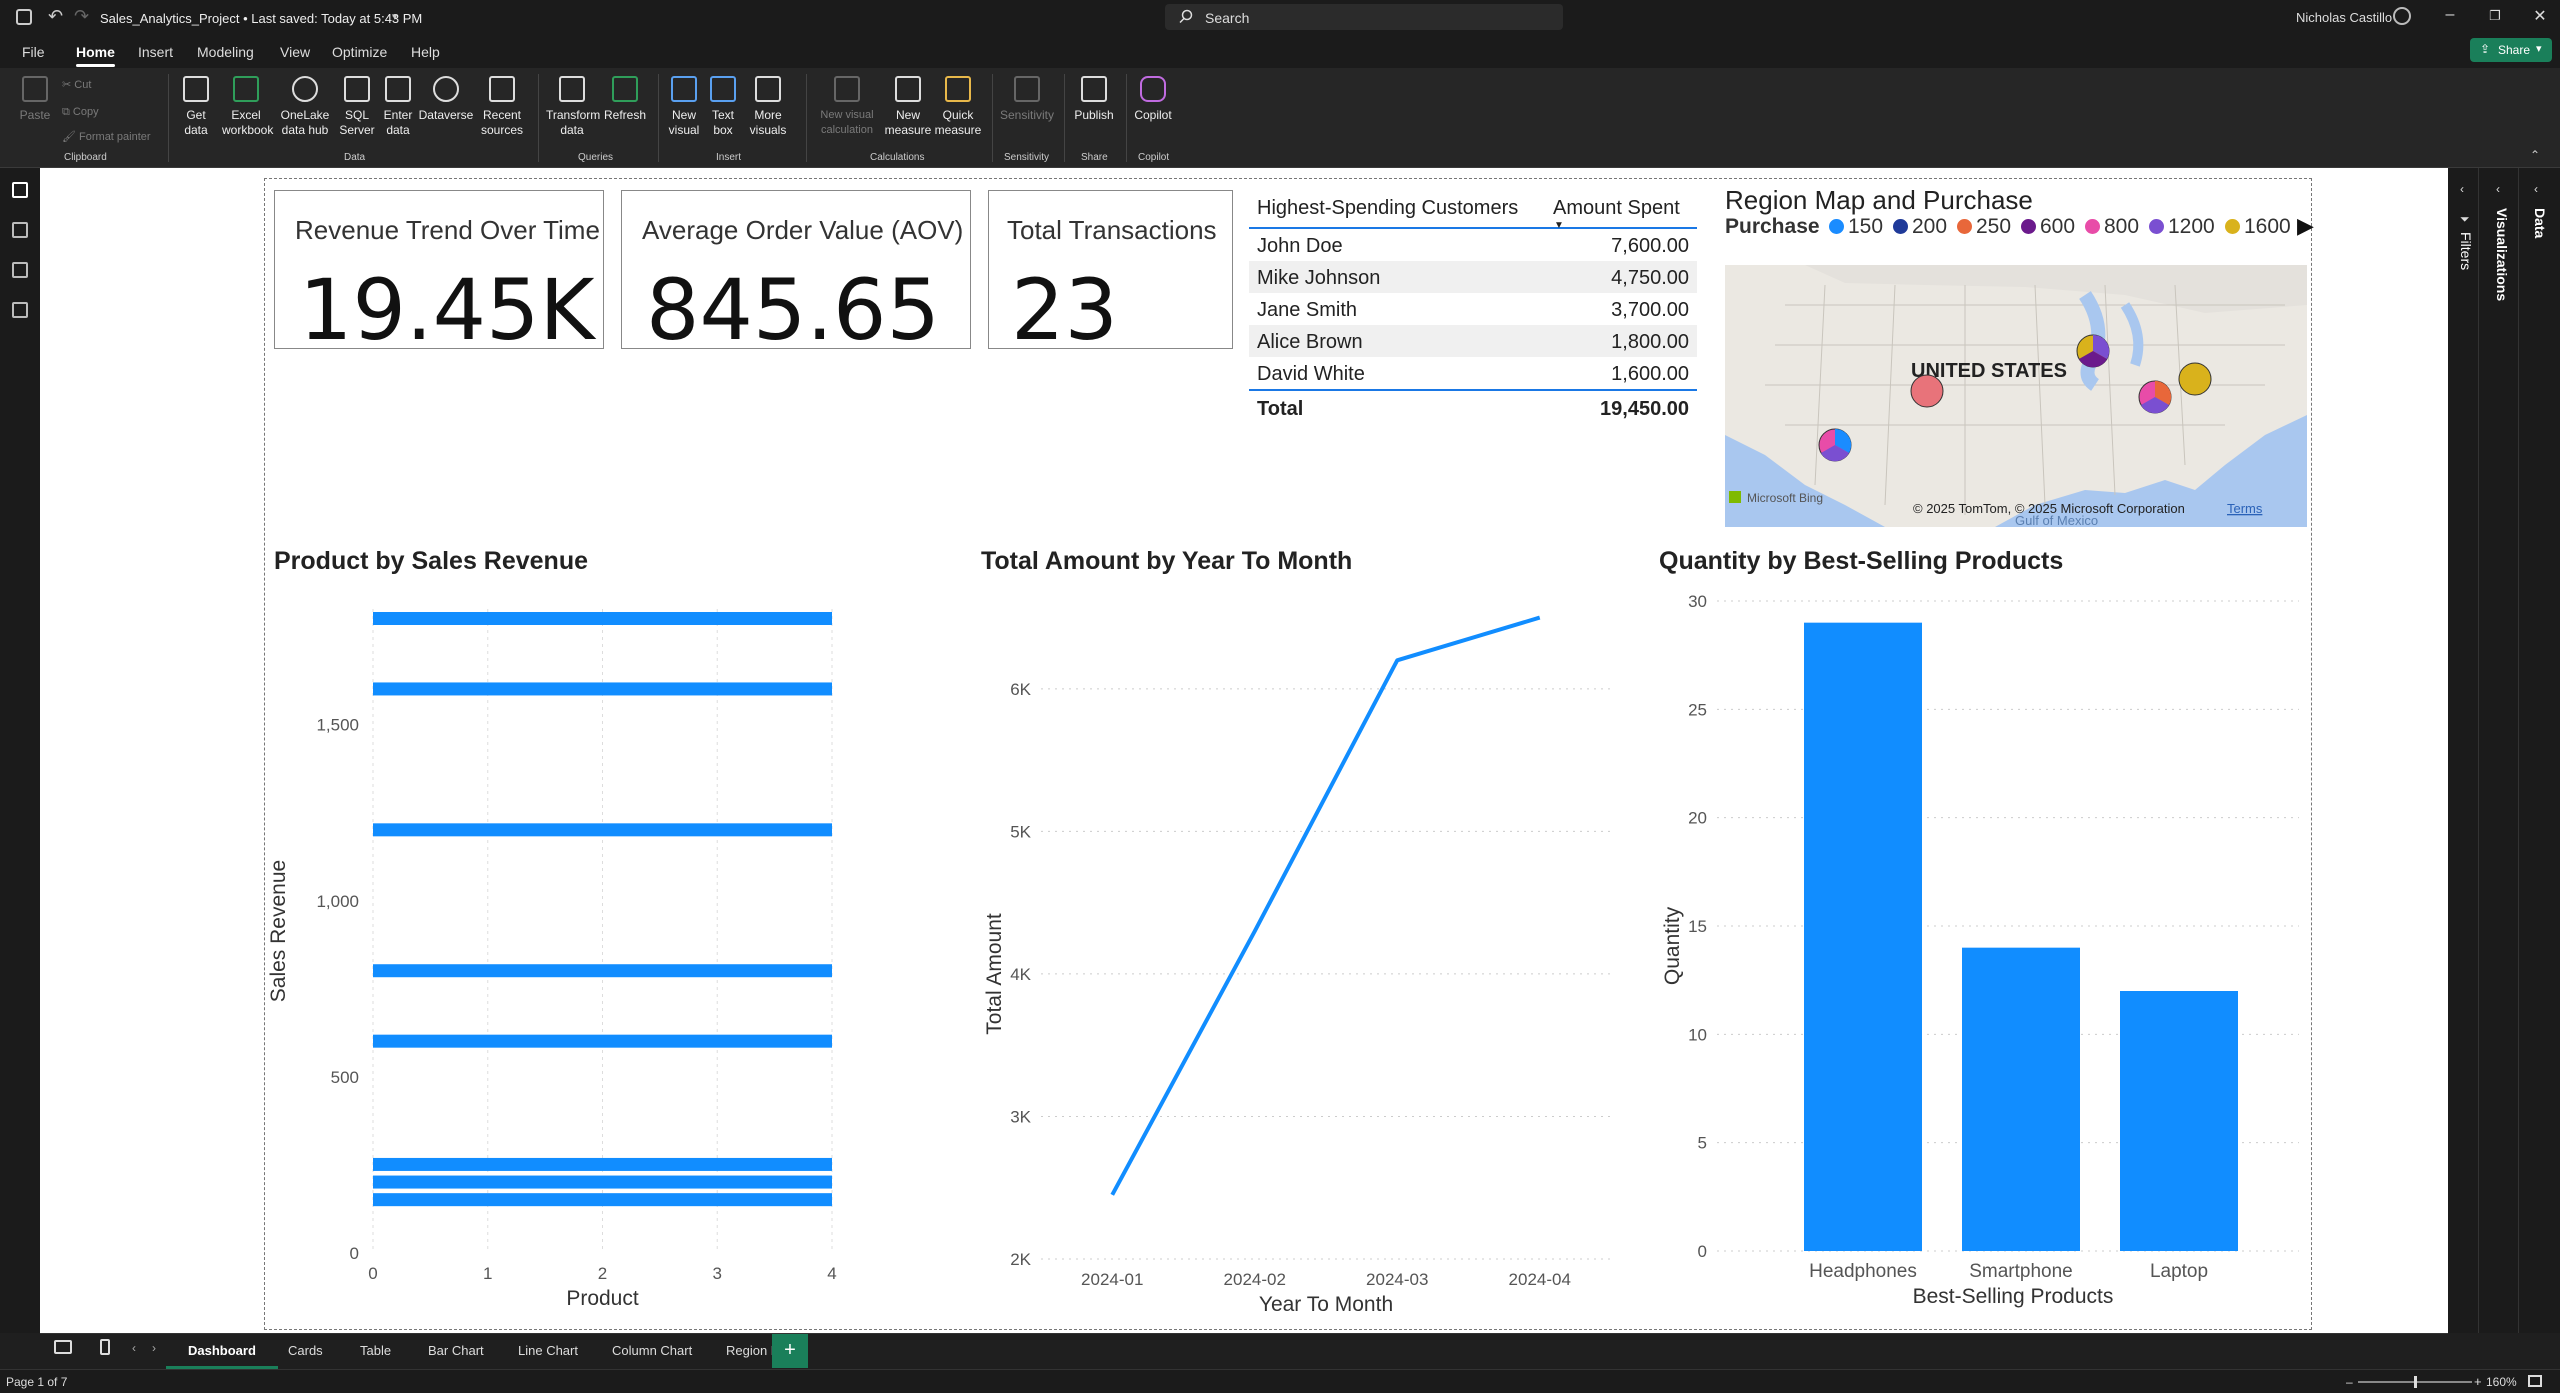  I want to click on publish-button: Publish, so click(1094, 99).